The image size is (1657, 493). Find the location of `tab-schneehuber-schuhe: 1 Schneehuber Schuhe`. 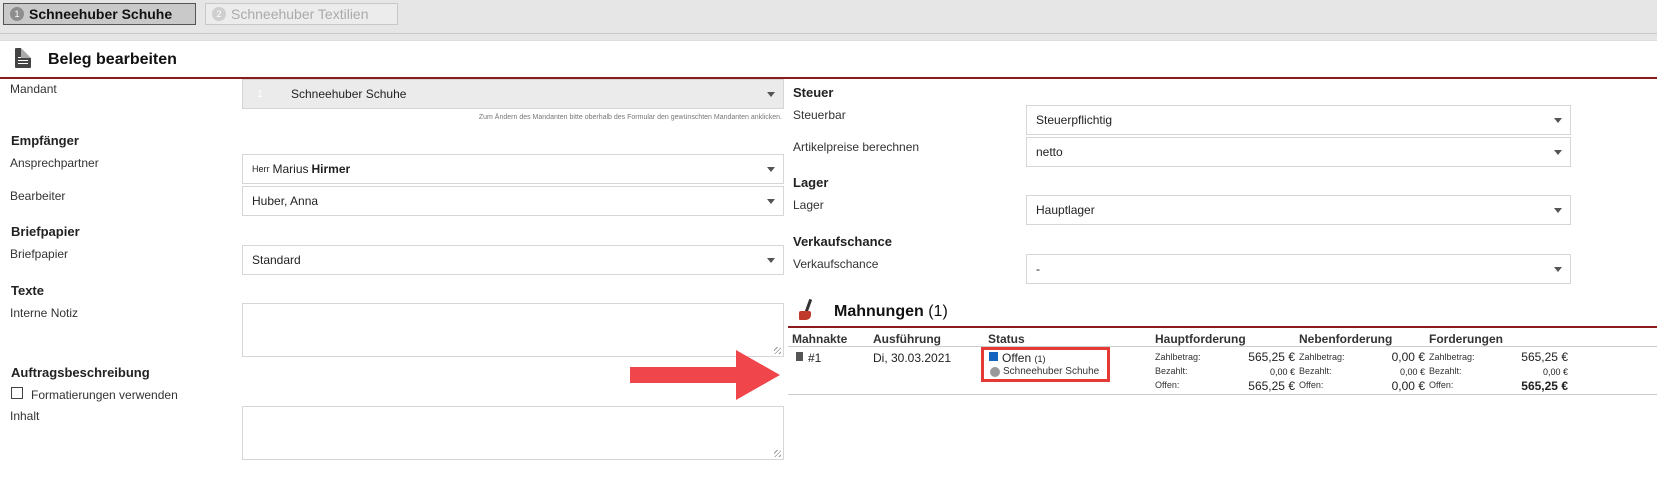

tab-schneehuber-schuhe: 1 Schneehuber Schuhe is located at coordinates (99, 14).